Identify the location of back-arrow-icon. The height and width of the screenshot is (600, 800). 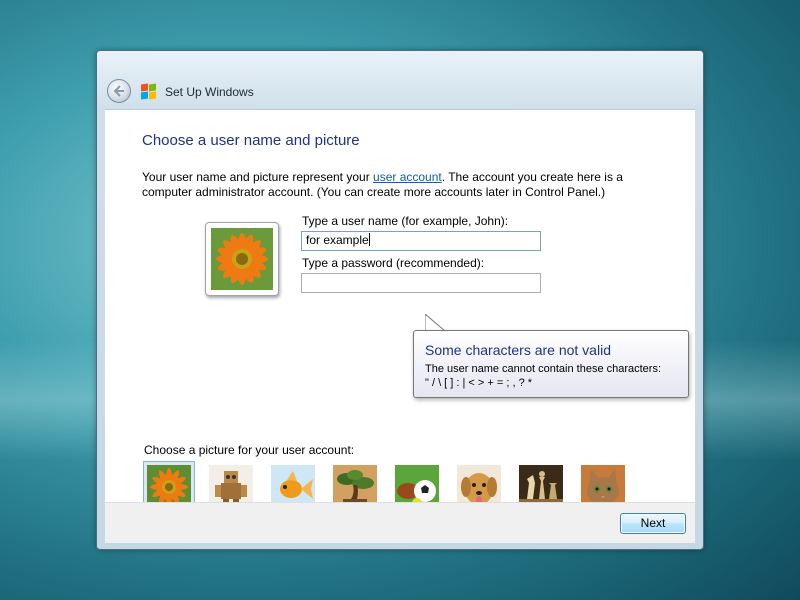
(118, 91).